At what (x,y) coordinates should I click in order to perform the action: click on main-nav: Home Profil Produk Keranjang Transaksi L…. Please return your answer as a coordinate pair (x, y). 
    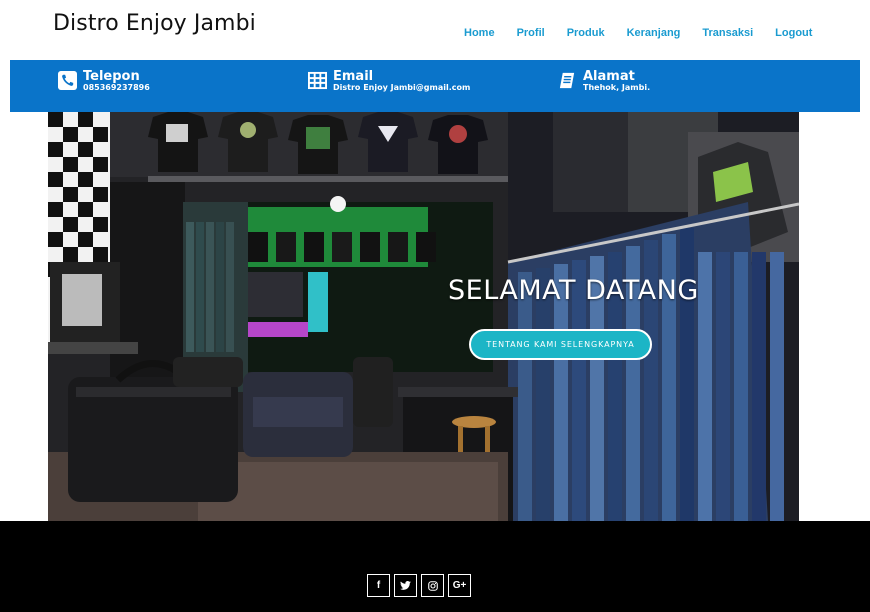
    Looking at the image, I should click on (649, 33).